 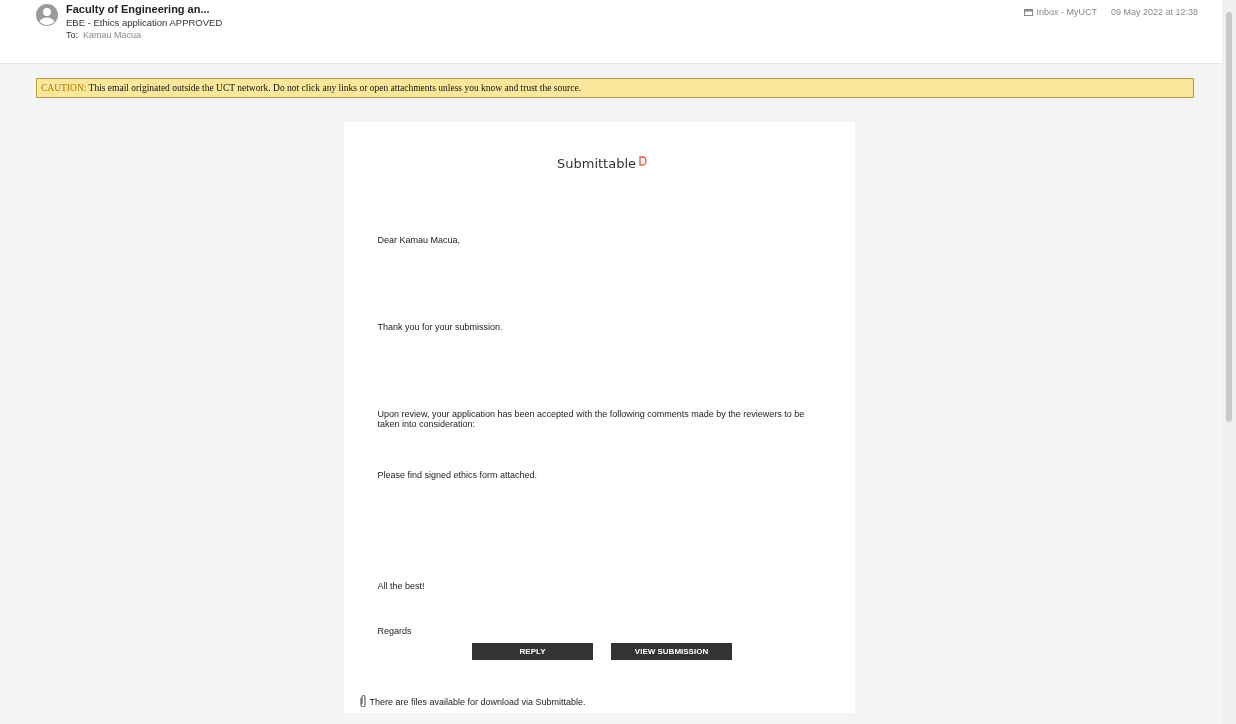 What do you see at coordinates (112, 35) in the screenshot?
I see `recipient-name: Kamau Macua` at bounding box center [112, 35].